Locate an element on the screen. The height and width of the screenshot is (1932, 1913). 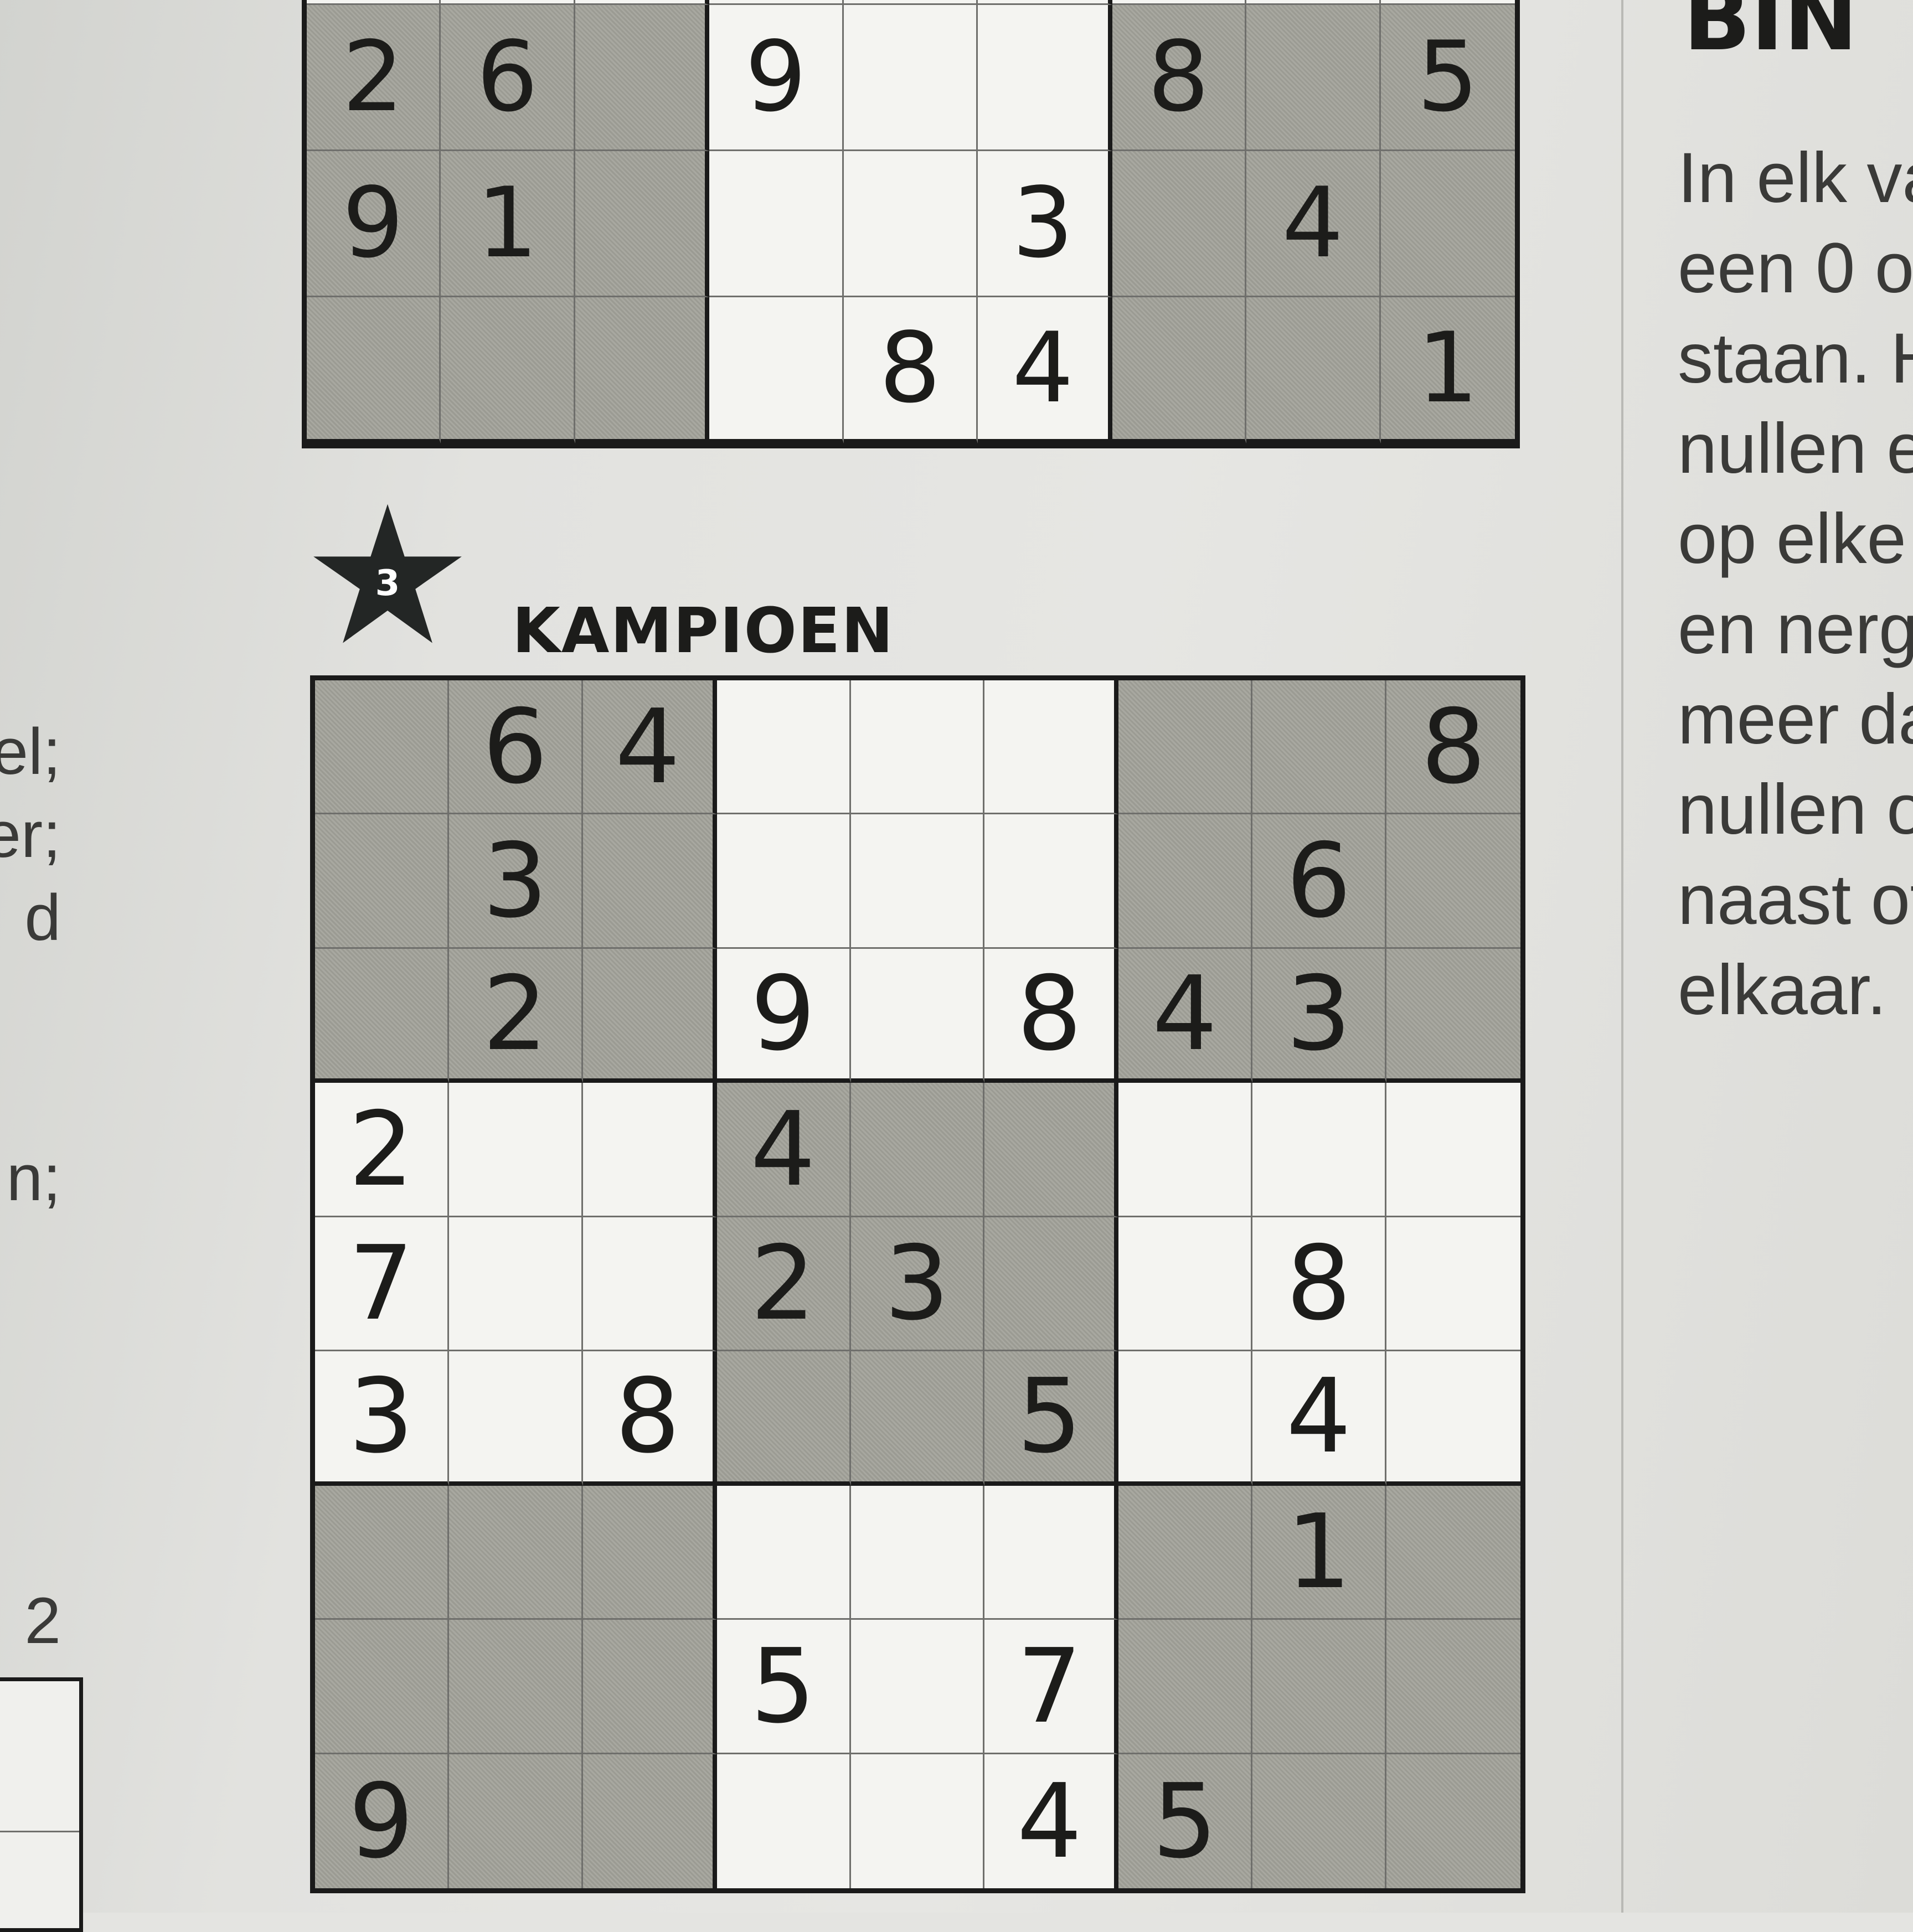
left-fragment: er; is located at coordinates (30, 834).